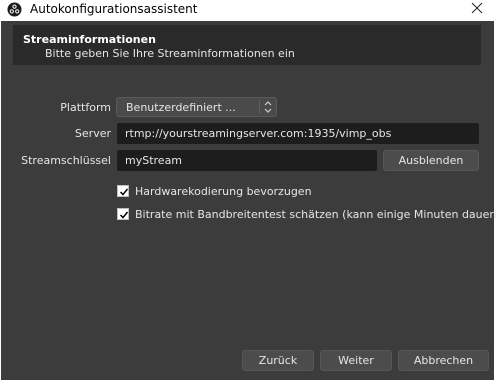  Describe the element at coordinates (247, 160) in the screenshot. I see `stream-key-input: myStream` at that location.